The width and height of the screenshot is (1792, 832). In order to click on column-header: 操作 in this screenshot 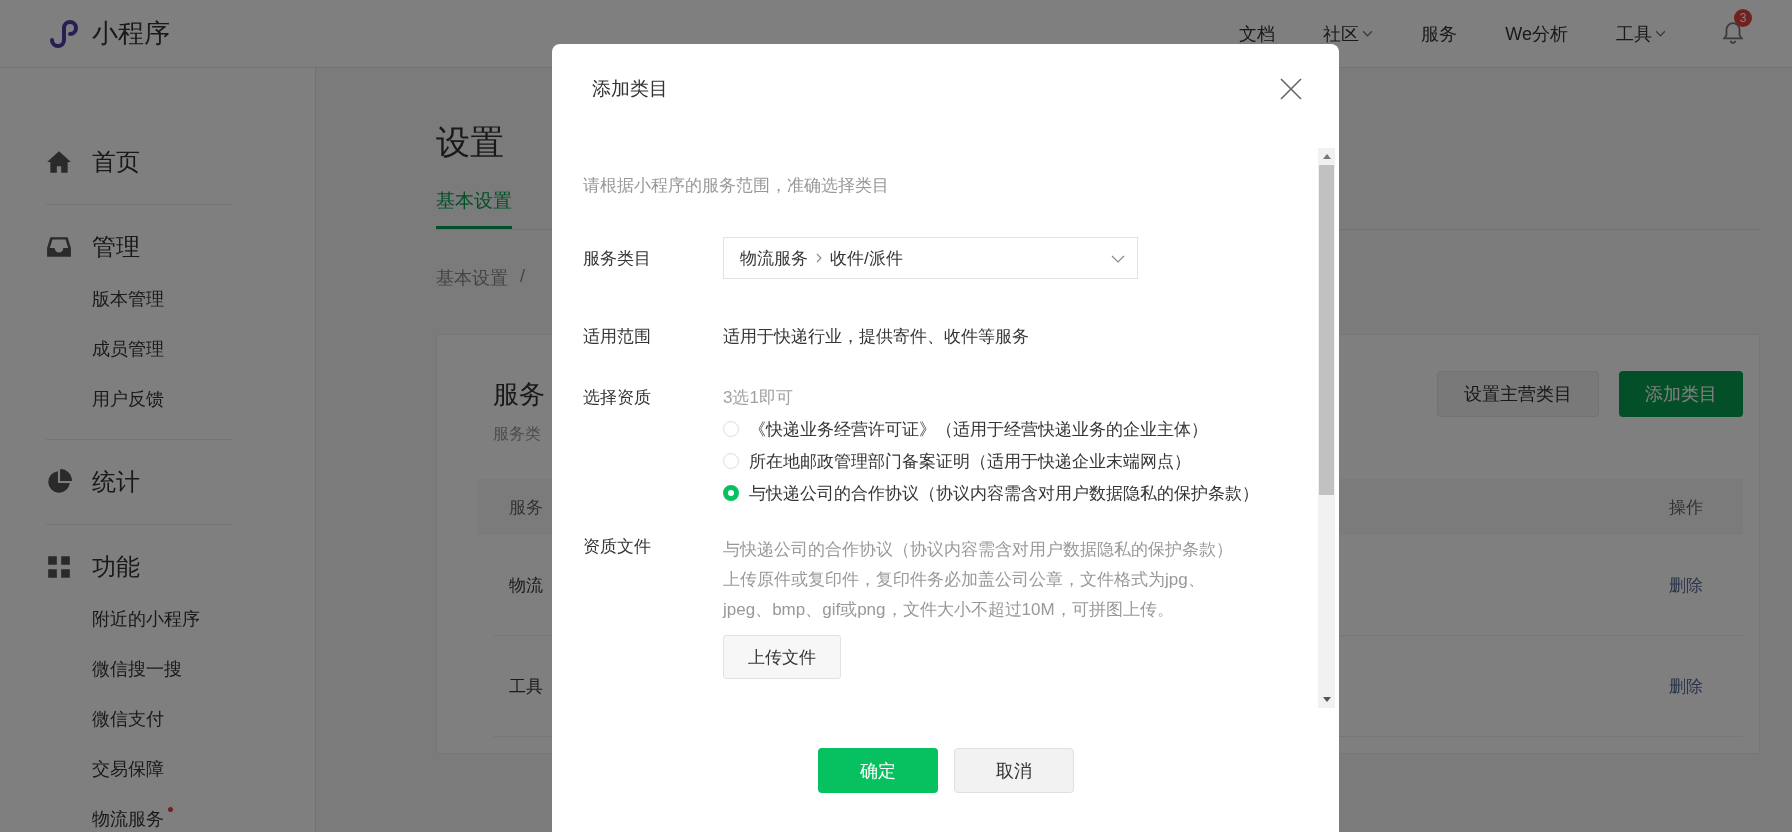, I will do `click(1686, 507)`.